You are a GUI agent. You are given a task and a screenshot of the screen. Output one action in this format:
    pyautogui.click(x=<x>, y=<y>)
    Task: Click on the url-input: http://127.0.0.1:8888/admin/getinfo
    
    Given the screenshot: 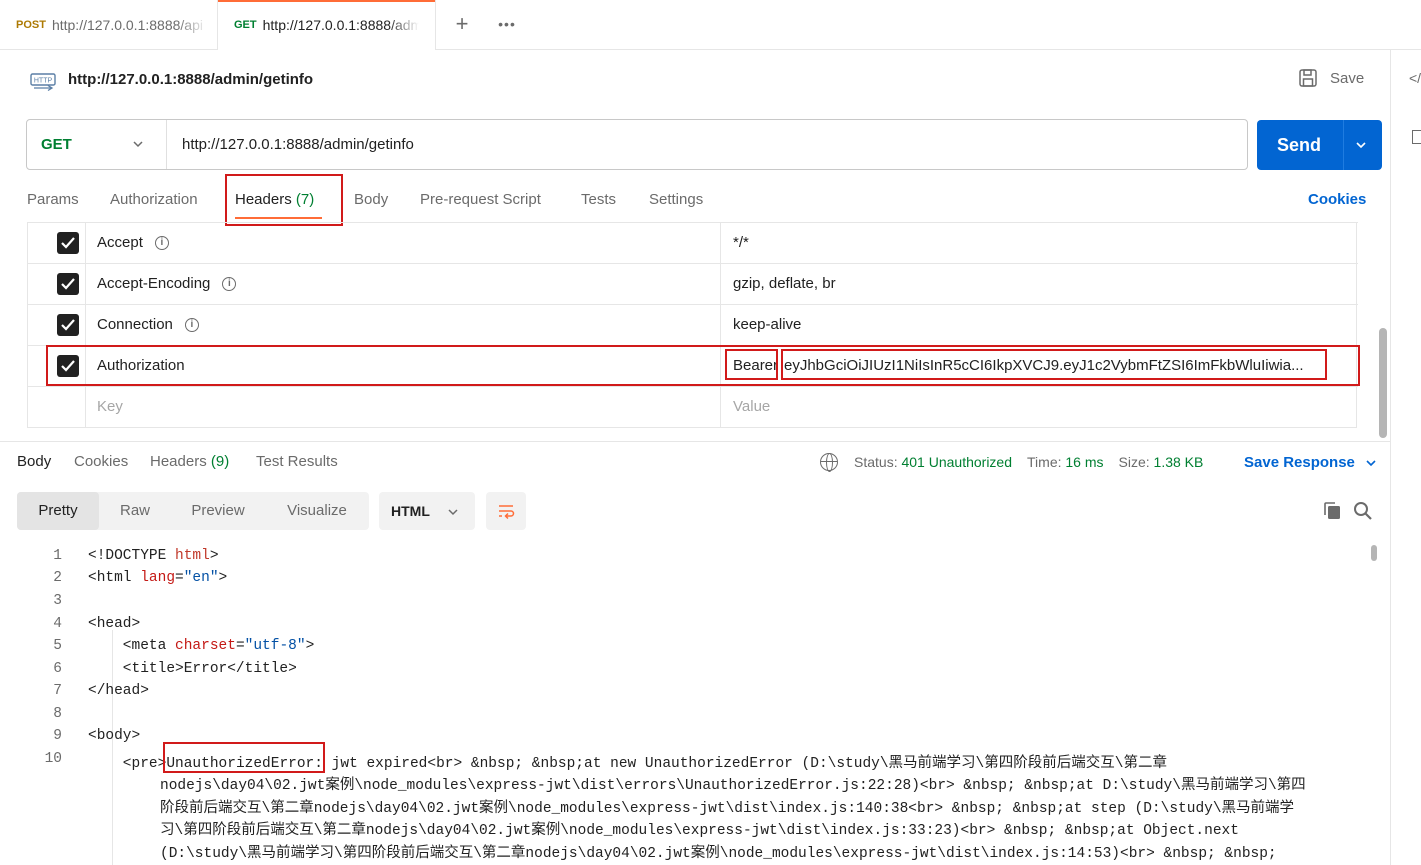 What is the action you would take?
    pyautogui.click(x=298, y=144)
    